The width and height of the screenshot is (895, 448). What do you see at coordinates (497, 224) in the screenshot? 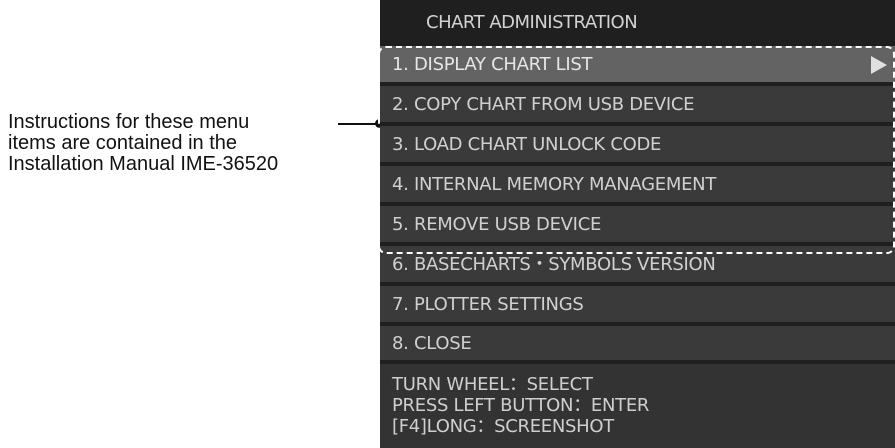
I see `menu-item-label: 5. REMOVE USB DEVICE` at bounding box center [497, 224].